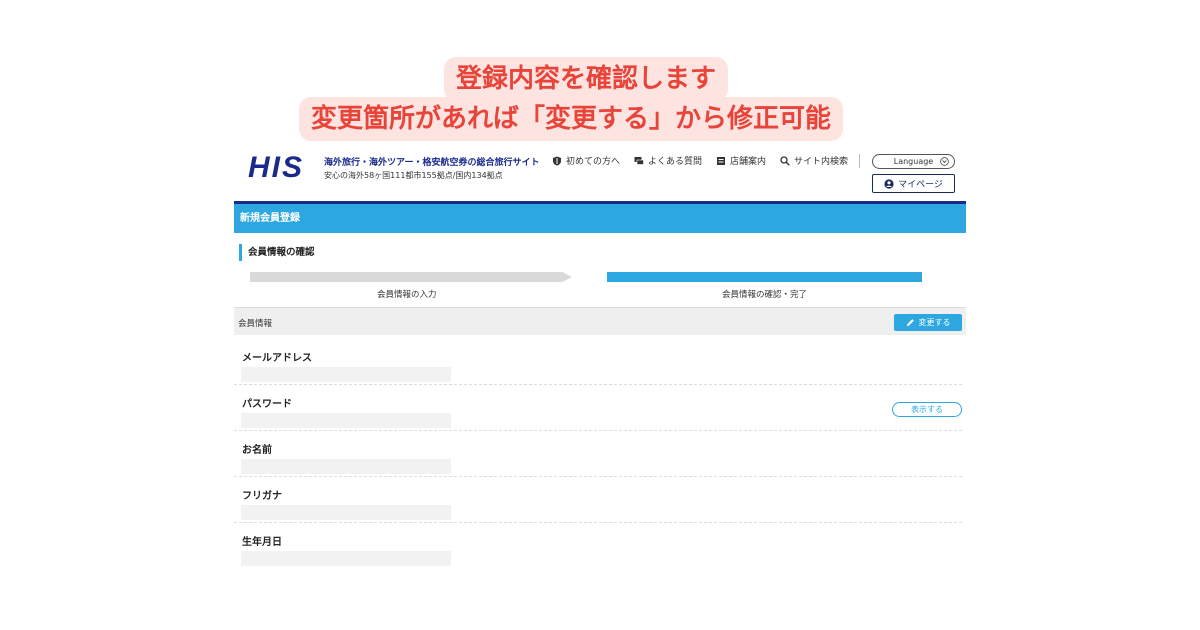 The width and height of the screenshot is (1200, 630). I want to click on language-select: Language, so click(913, 161).